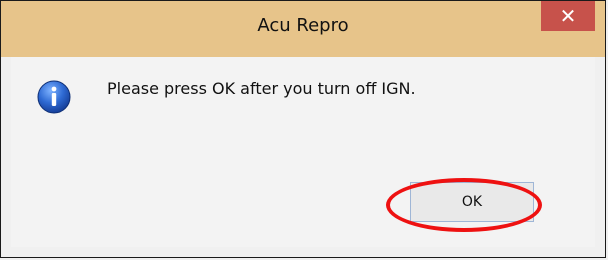 This screenshot has width=608, height=260. What do you see at coordinates (261, 88) in the screenshot?
I see `dialog-message: Please press OK after you turn off IGN.` at bounding box center [261, 88].